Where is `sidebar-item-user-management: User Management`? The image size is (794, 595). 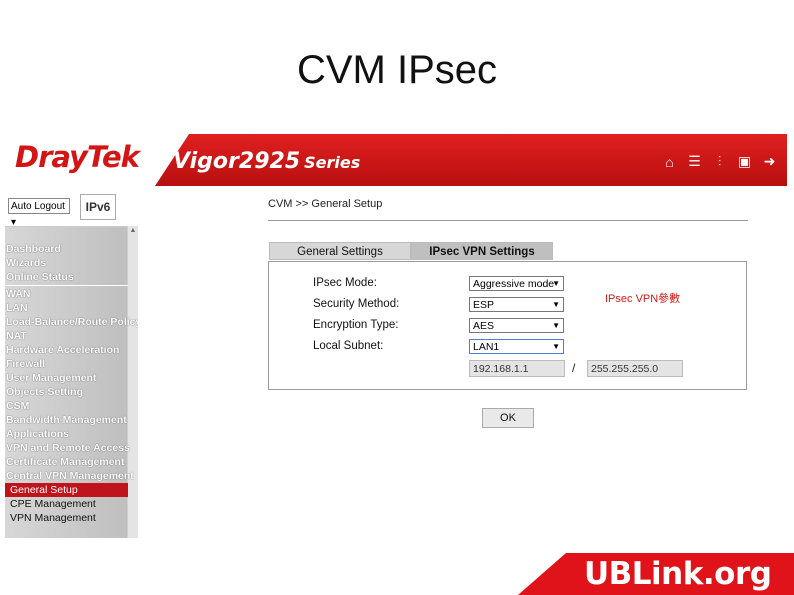 sidebar-item-user-management: User Management is located at coordinates (66, 378).